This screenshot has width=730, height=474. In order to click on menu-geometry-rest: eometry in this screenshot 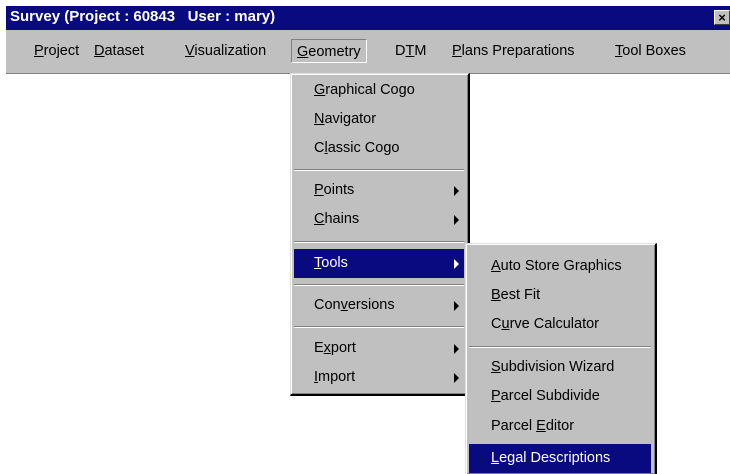, I will do `click(334, 52)`.